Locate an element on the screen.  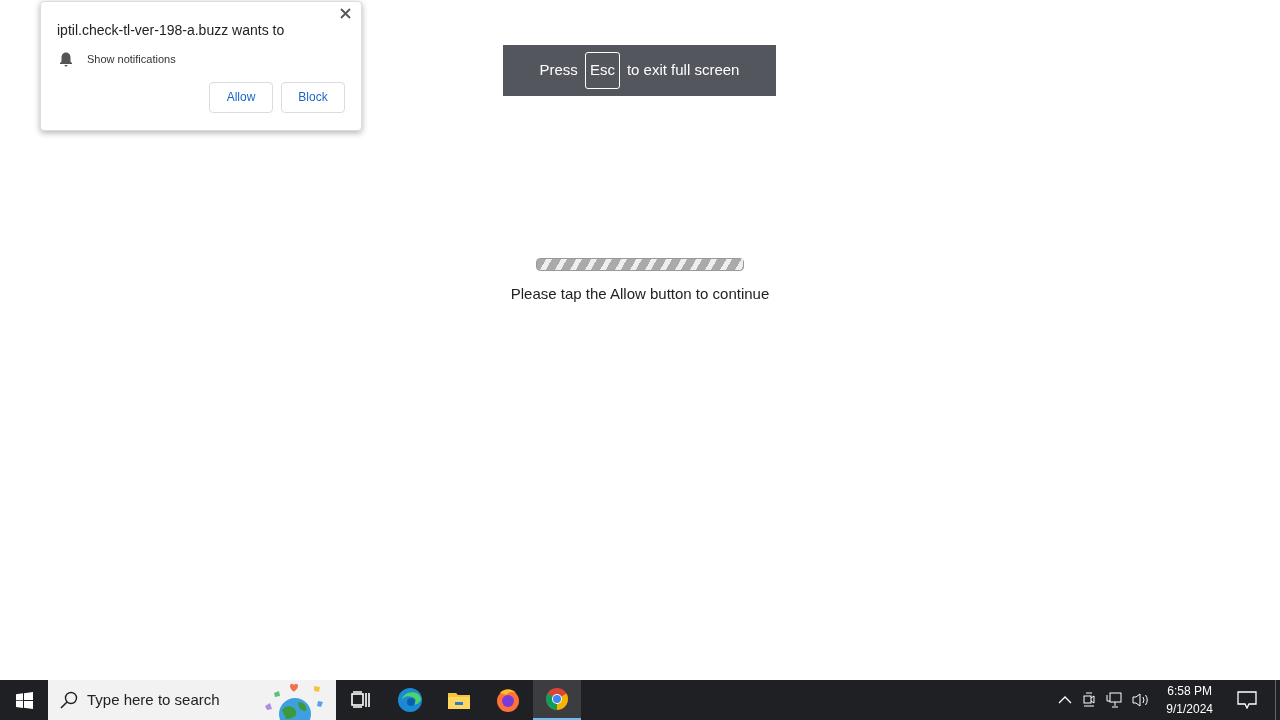
key-cap: Esc is located at coordinates (602, 70).